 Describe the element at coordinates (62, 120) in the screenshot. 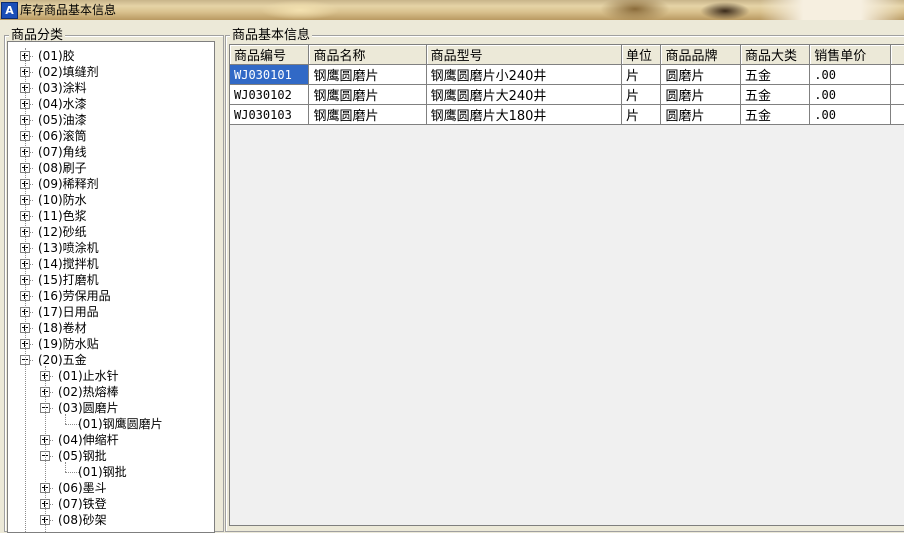

I see `tree-item-label: (05)油漆` at that location.